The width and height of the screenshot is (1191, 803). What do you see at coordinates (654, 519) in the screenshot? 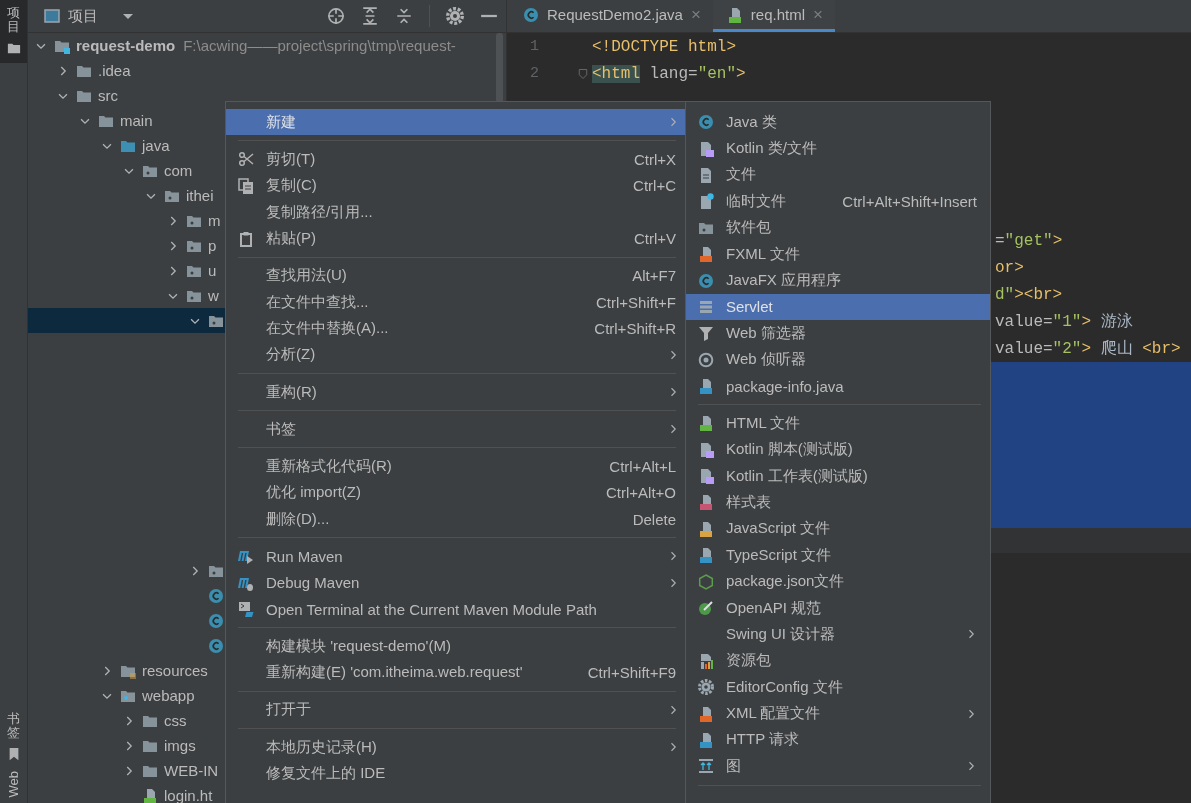
I see `shortcut-text: Delete` at bounding box center [654, 519].